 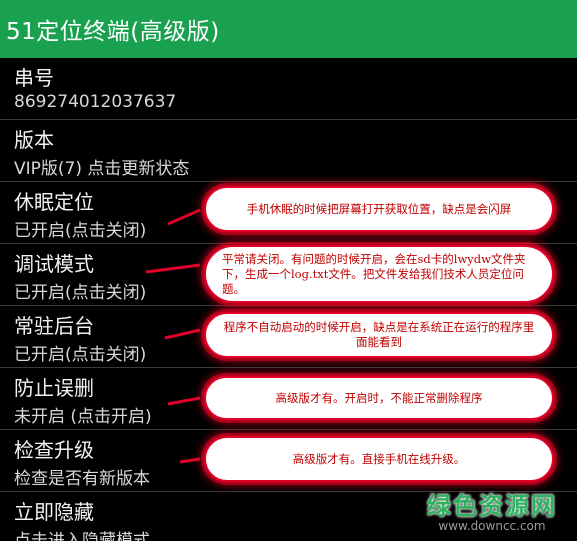 I want to click on setting-value: 点击进入隐藏模式, so click(x=82, y=536).